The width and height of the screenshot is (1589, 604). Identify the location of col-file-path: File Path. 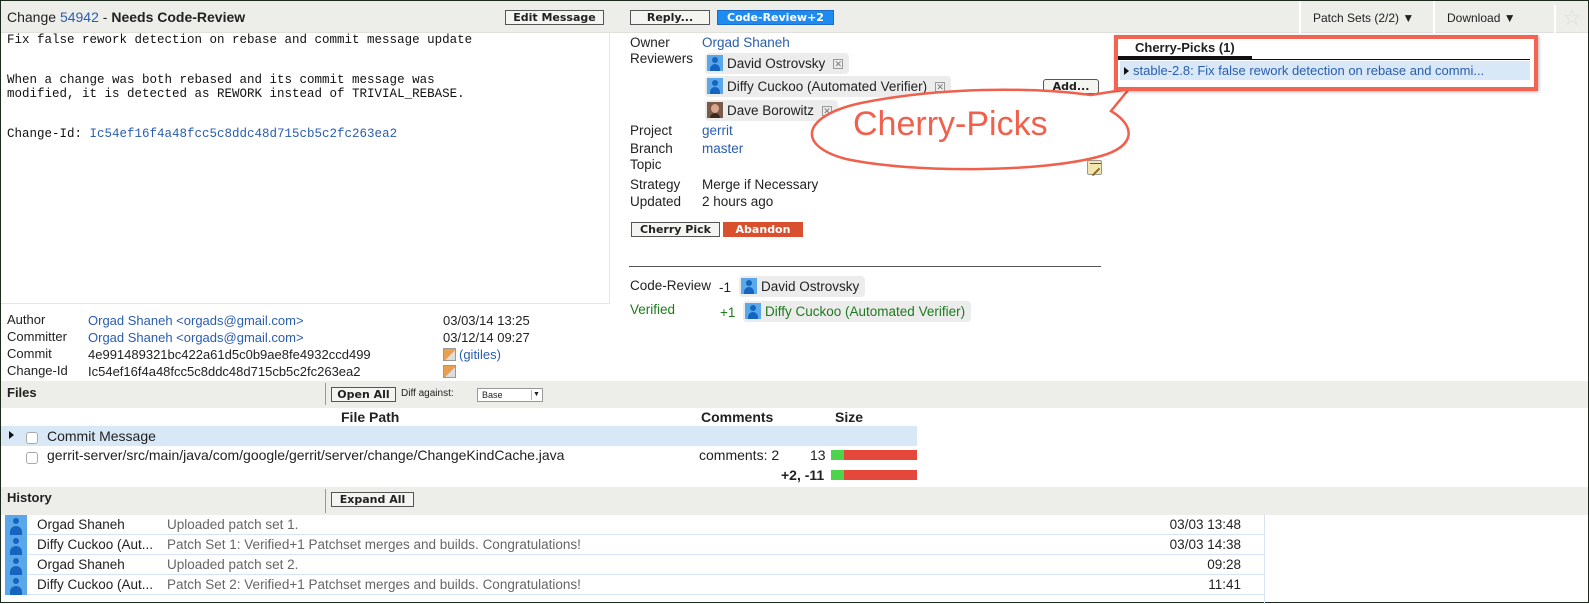
(370, 417).